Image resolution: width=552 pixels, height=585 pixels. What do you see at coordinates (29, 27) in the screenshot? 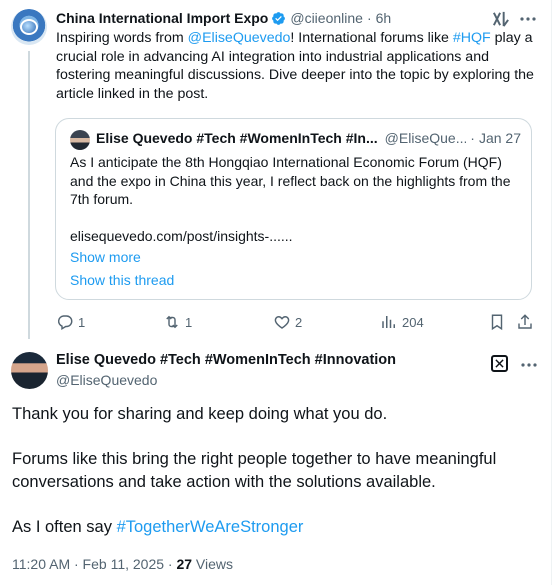
I see `ciie-avatar` at bounding box center [29, 27].